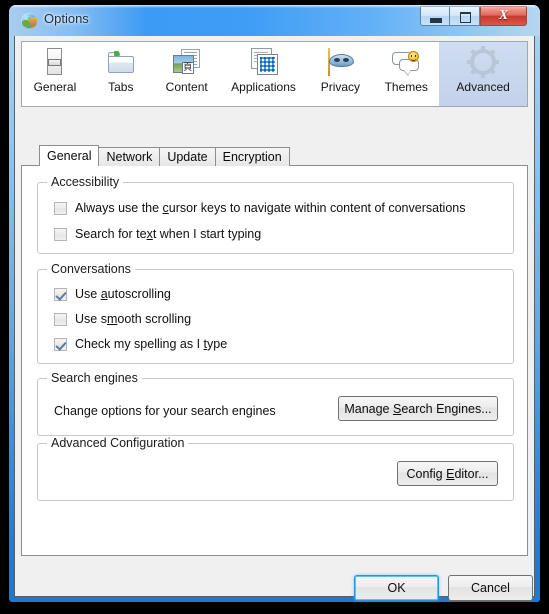 Image resolution: width=549 pixels, height=614 pixels. Describe the element at coordinates (60, 234) in the screenshot. I see `checkbox-search-text` at that location.